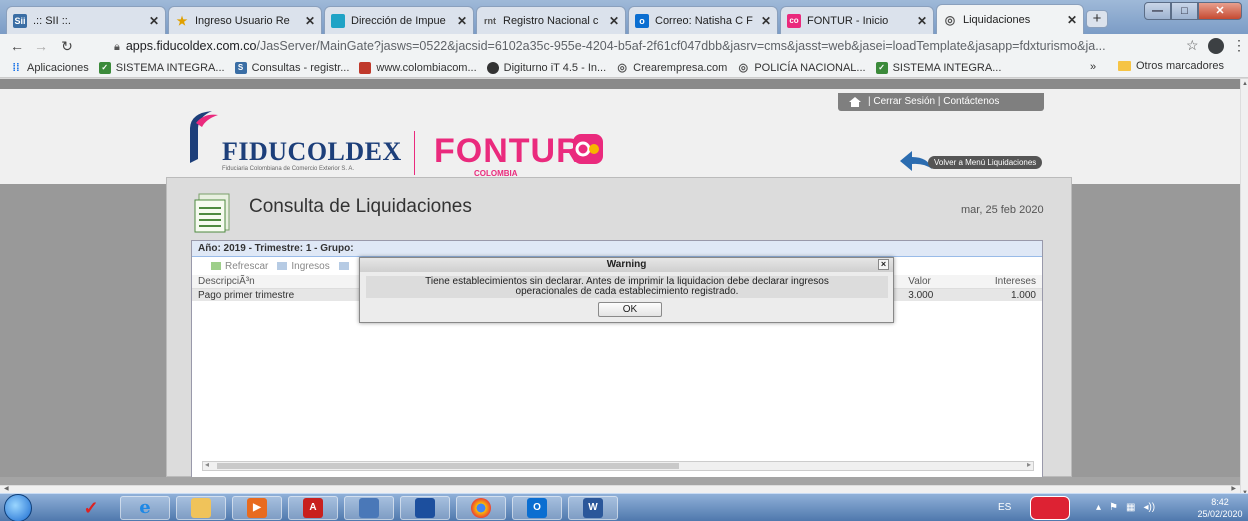 The width and height of the screenshot is (1248, 521). Describe the element at coordinates (49, 67) in the screenshot. I see `bookmark-aplicaciones: ⁞⁞ Aplicaciones` at that location.